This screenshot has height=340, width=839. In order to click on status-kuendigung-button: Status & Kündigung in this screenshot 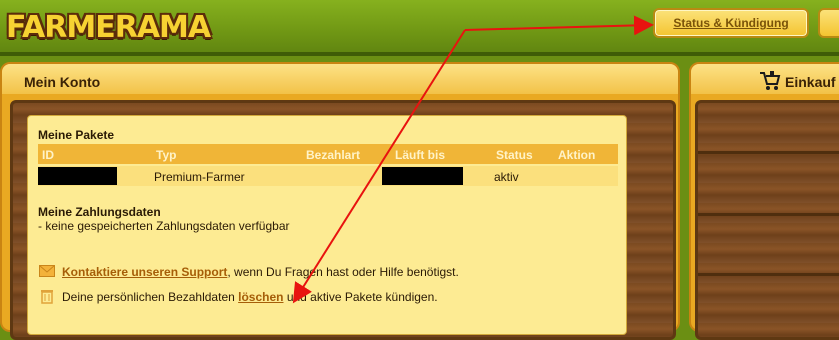, I will do `click(731, 23)`.